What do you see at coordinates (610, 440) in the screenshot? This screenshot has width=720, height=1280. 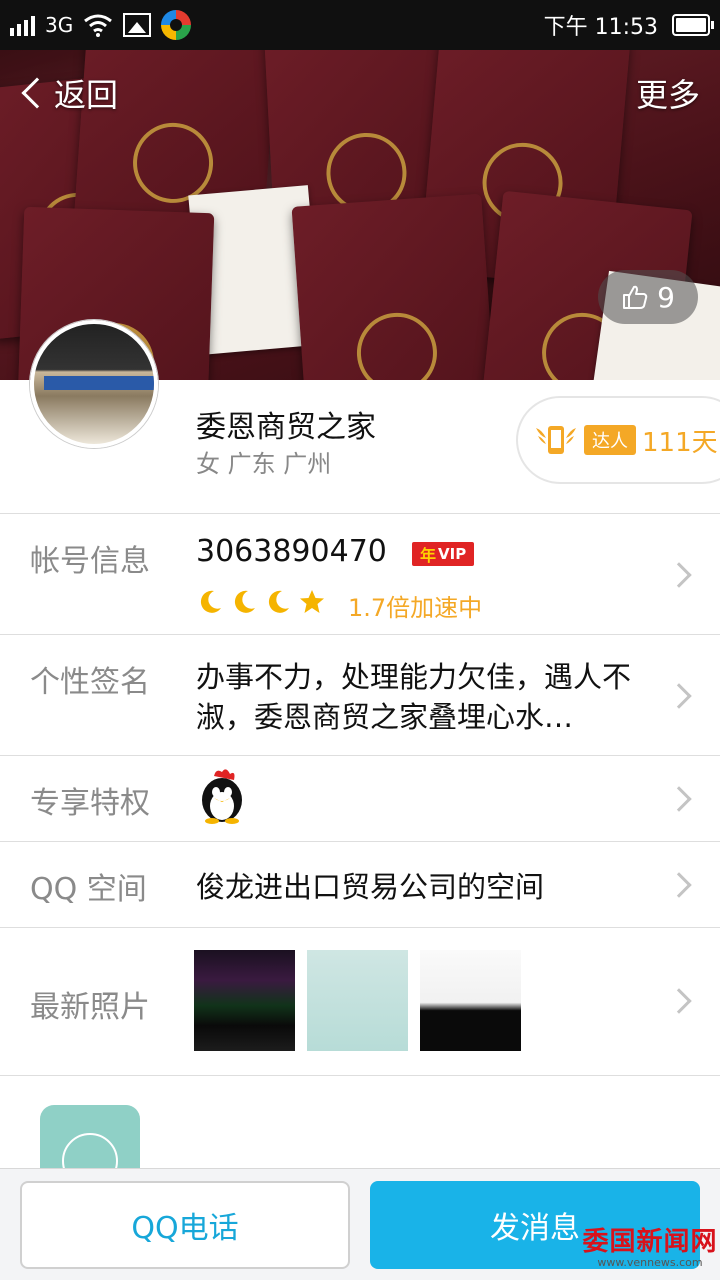 I see `daren-tag: 达人` at bounding box center [610, 440].